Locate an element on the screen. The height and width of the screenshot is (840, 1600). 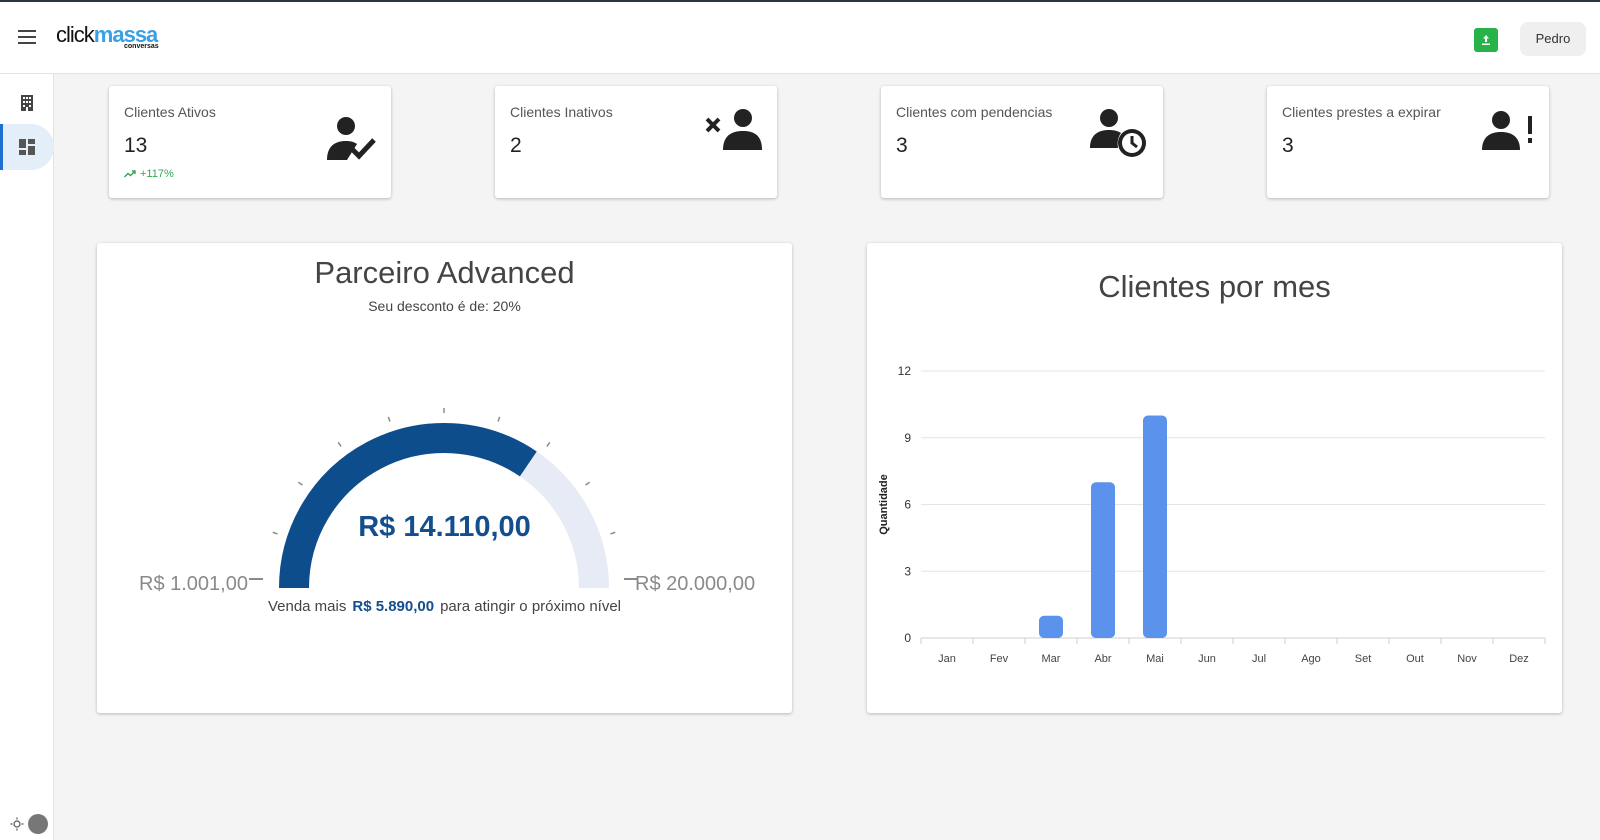
stat-card-active: Clientes Ativos 13 +117% is located at coordinates (250, 142).